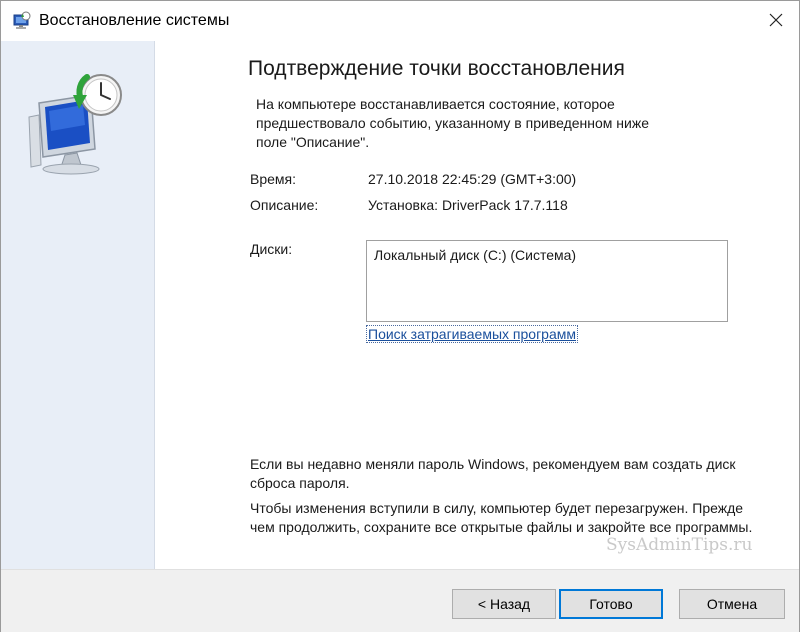 The height and width of the screenshot is (632, 800). Describe the element at coordinates (400, 21) in the screenshot. I see `title-bar: Восстановление системы` at that location.